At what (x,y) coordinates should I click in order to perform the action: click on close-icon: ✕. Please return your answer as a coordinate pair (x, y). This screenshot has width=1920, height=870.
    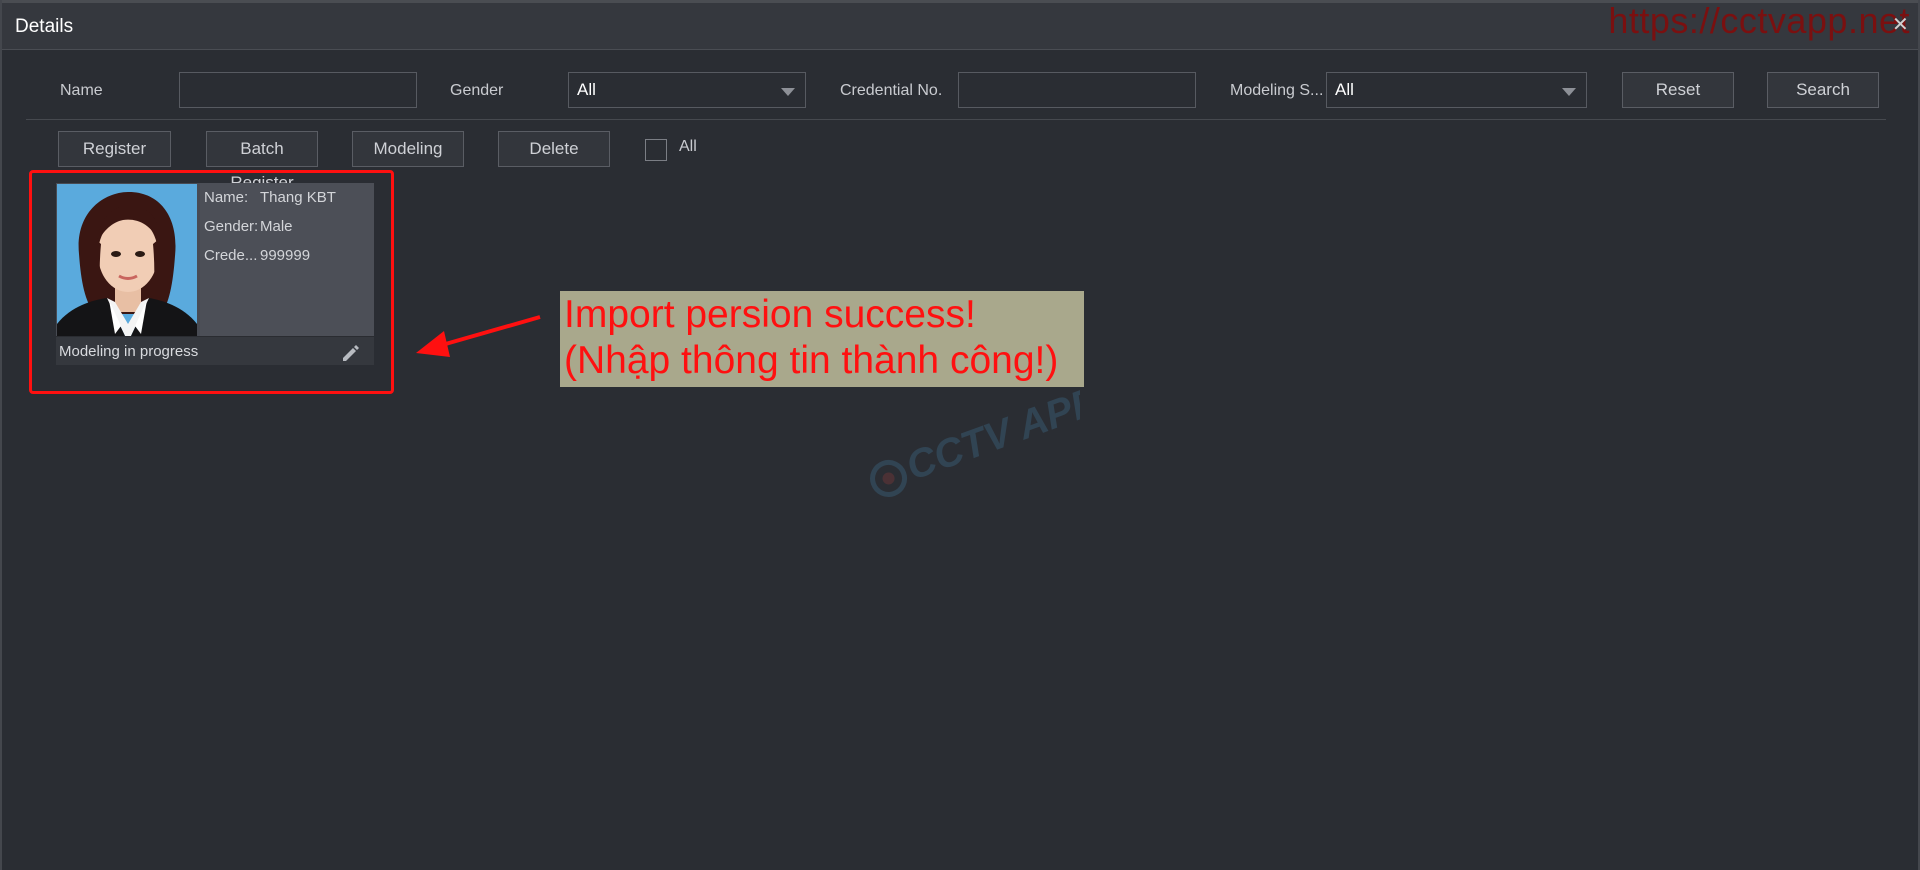
    Looking at the image, I should click on (1901, 25).